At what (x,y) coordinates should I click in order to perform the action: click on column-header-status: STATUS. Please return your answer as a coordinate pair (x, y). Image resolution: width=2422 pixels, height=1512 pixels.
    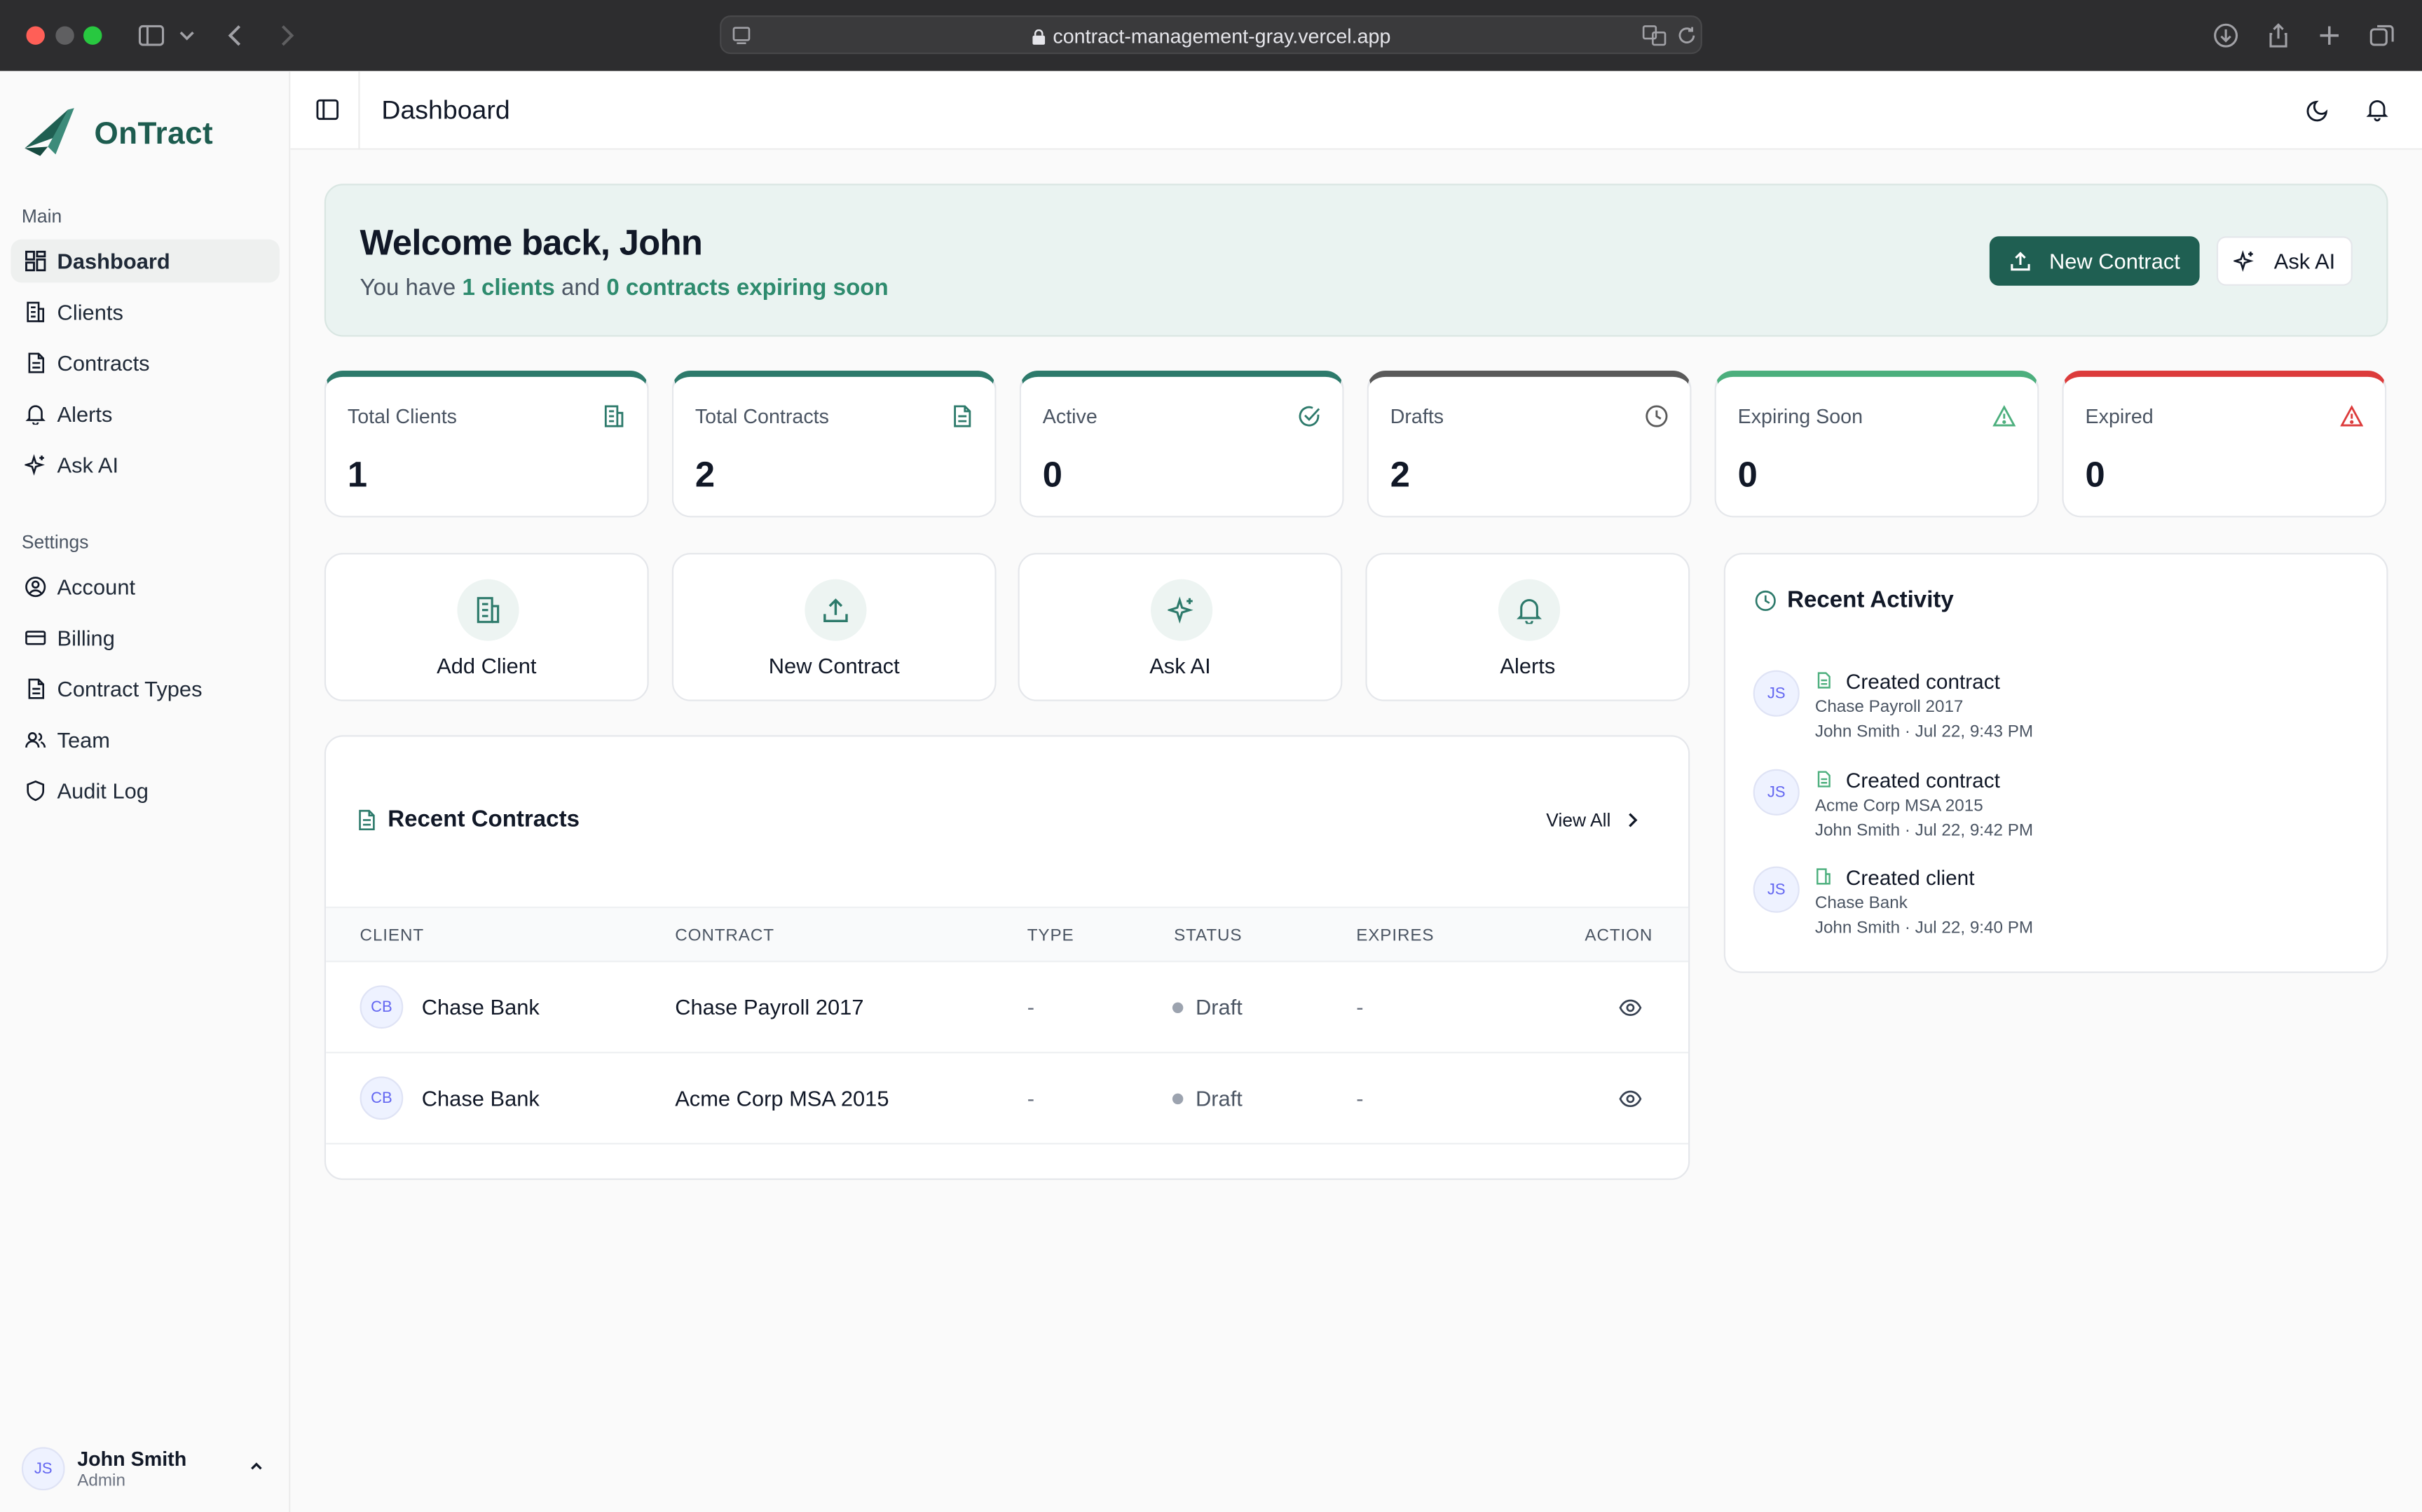
    Looking at the image, I should click on (1208, 936).